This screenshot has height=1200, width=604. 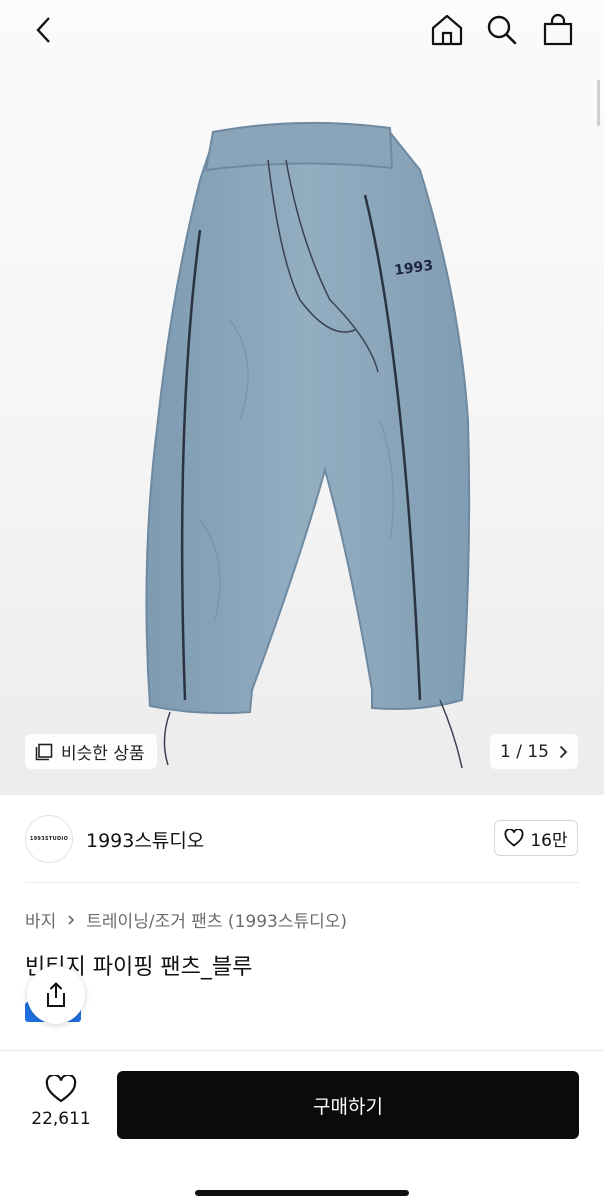 I want to click on similar-items-icon, so click(x=44, y=751).